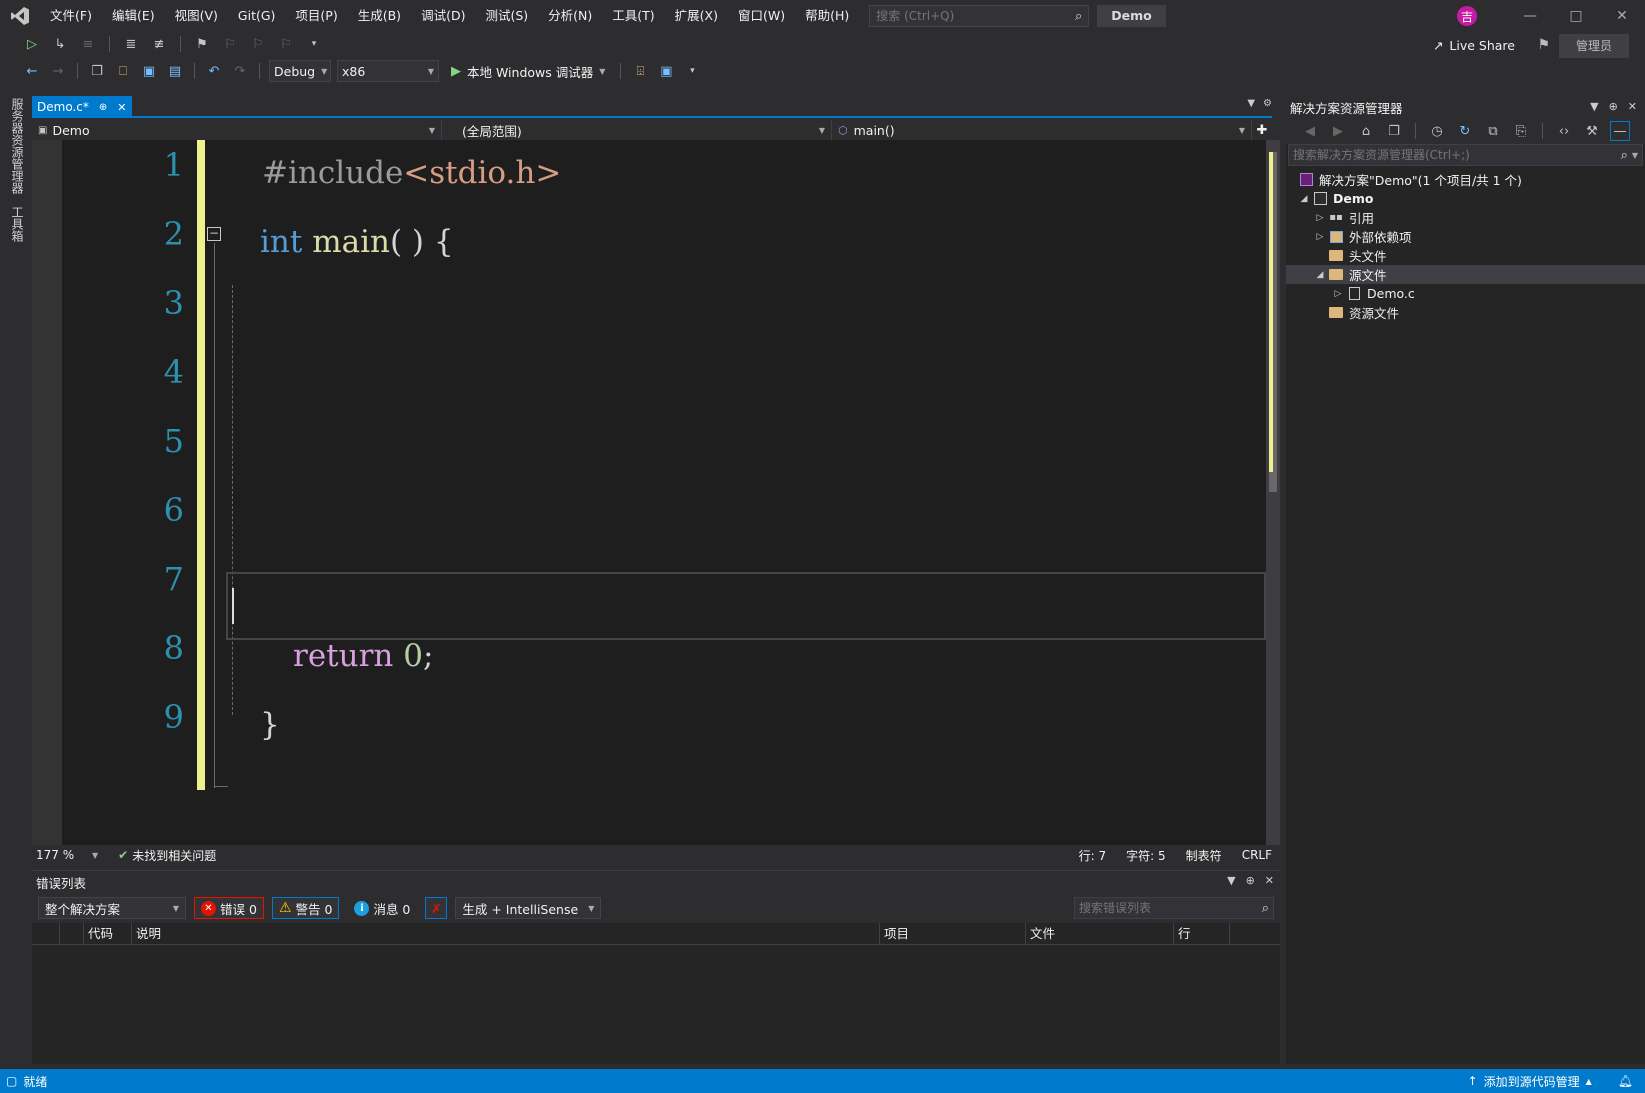 Image resolution: width=1645 pixels, height=1093 pixels. Describe the element at coordinates (1465, 179) in the screenshot. I see `tree-item-solution: 解决方案"Demo"(1 个项目/共 1 个)` at that location.